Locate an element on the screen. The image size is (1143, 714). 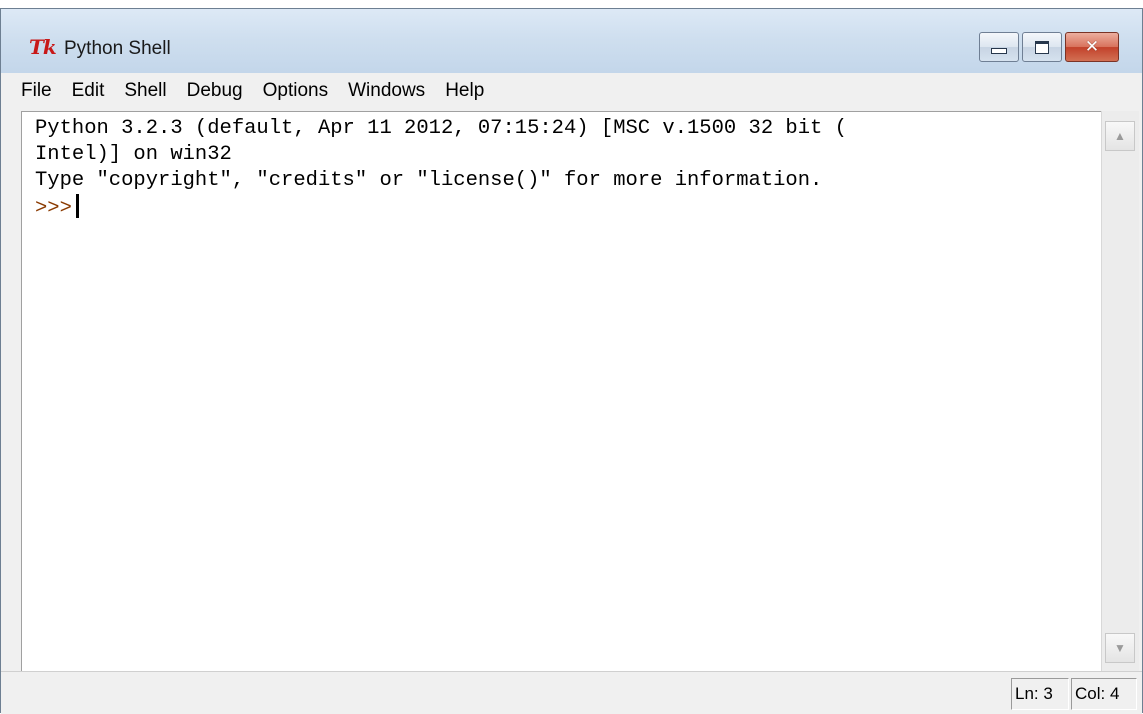
minimize-button is located at coordinates (999, 47).